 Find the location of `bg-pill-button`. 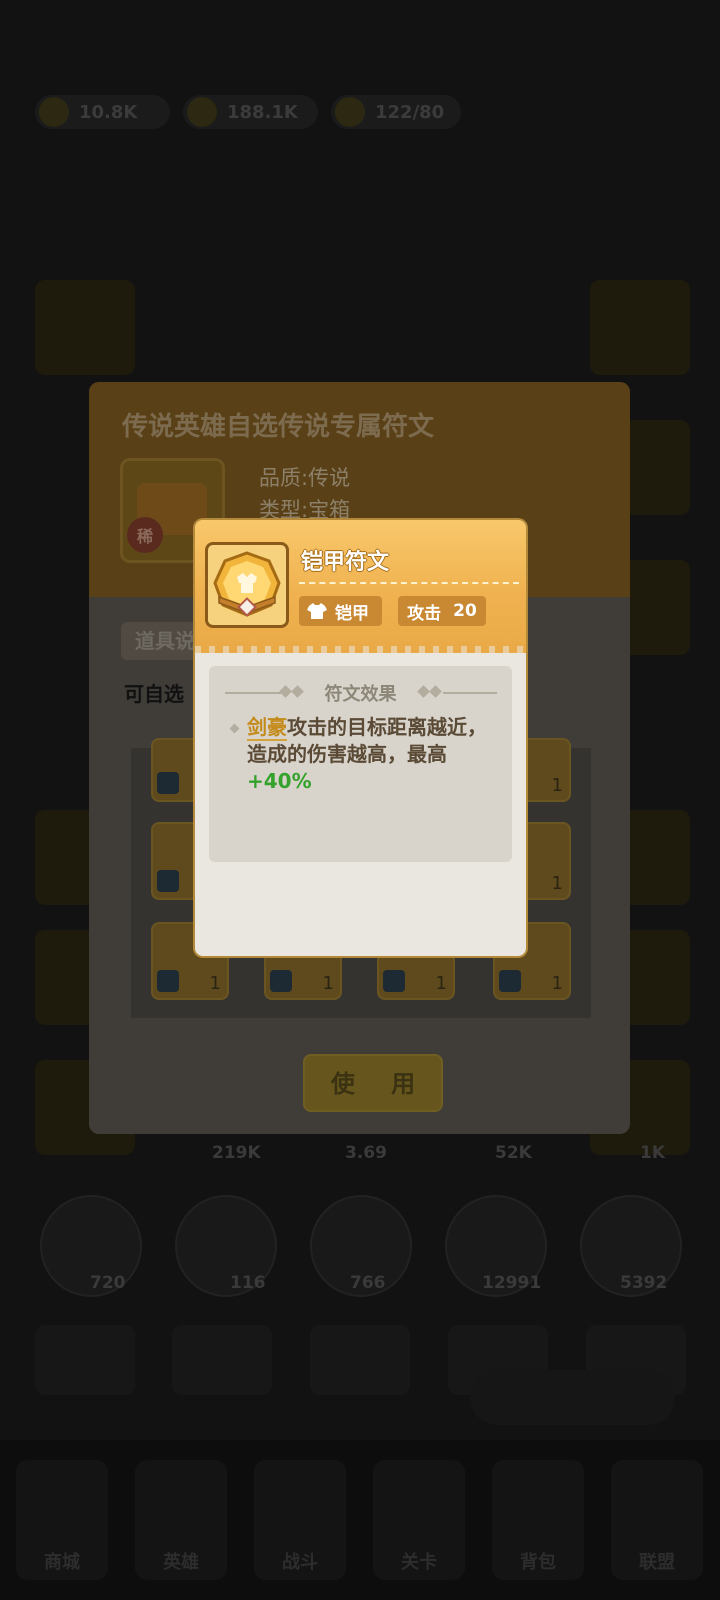

bg-pill-button is located at coordinates (572, 1397).